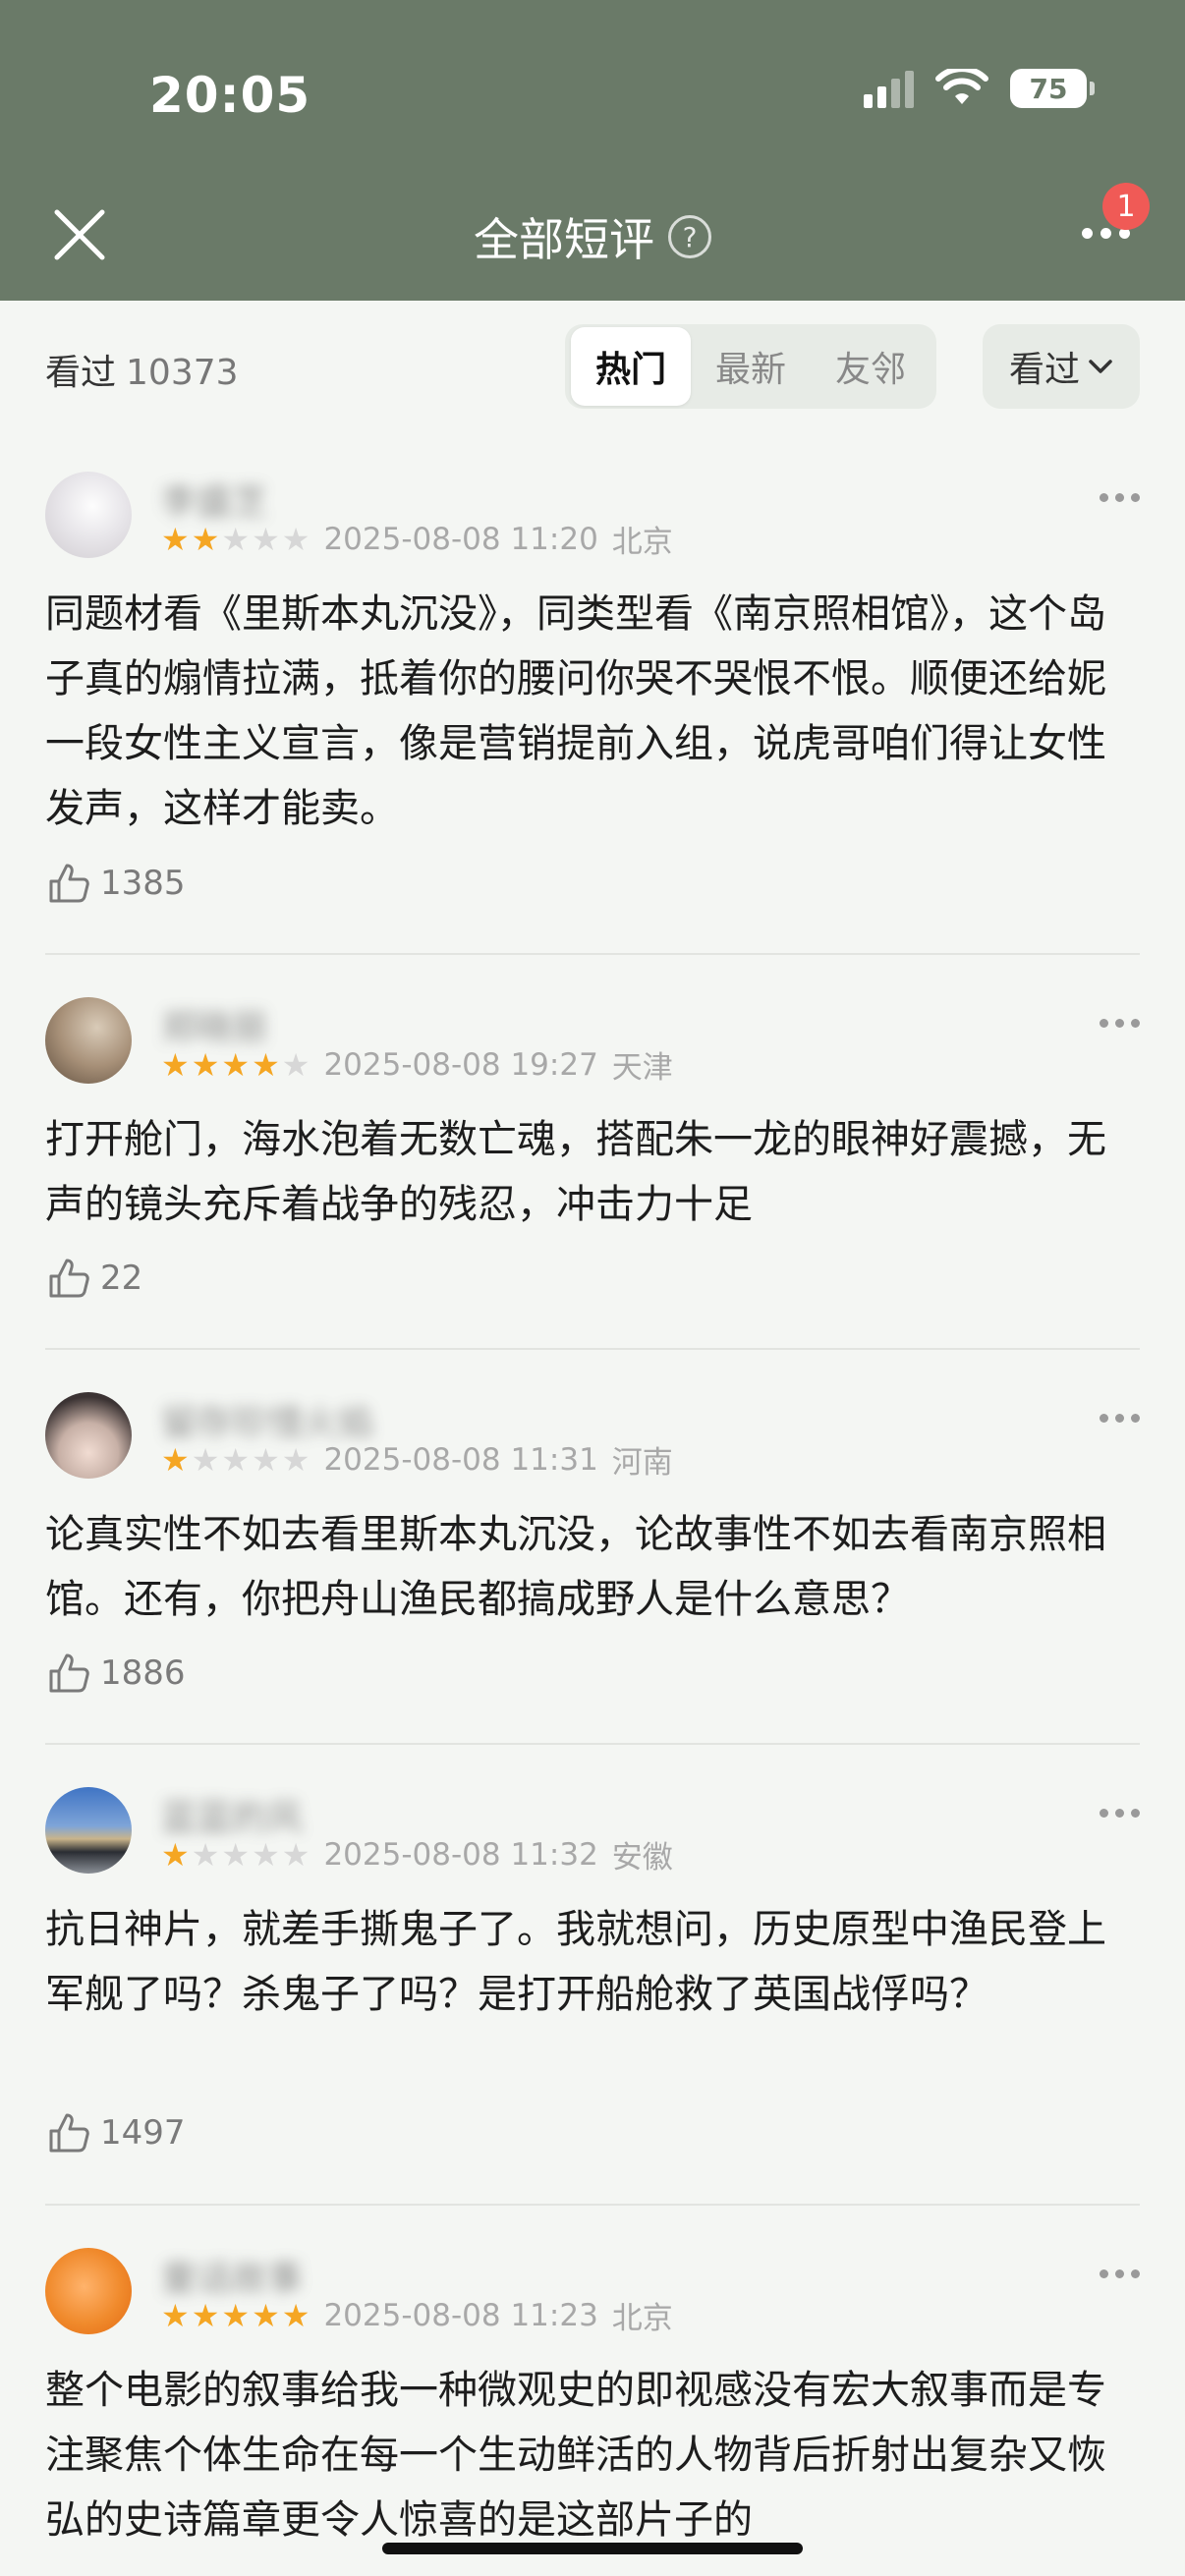  I want to click on tab-friends: 友邻, so click(871, 366).